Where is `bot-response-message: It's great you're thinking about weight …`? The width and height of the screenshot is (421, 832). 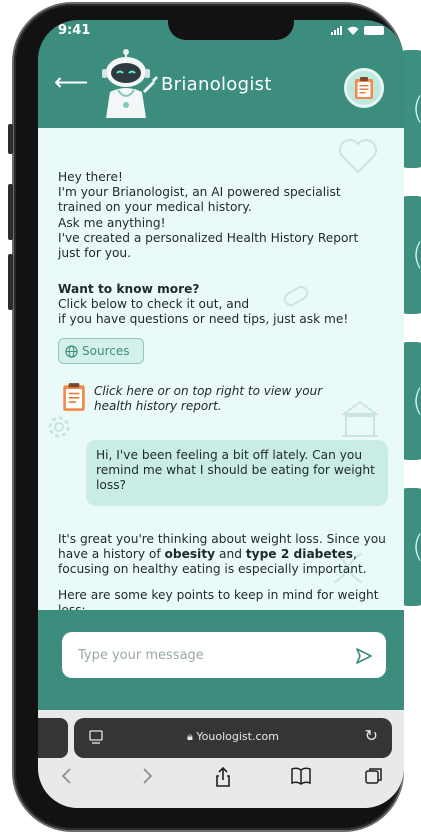
bot-response-message: It's great you're thinking about weight … is located at coordinates (223, 571).